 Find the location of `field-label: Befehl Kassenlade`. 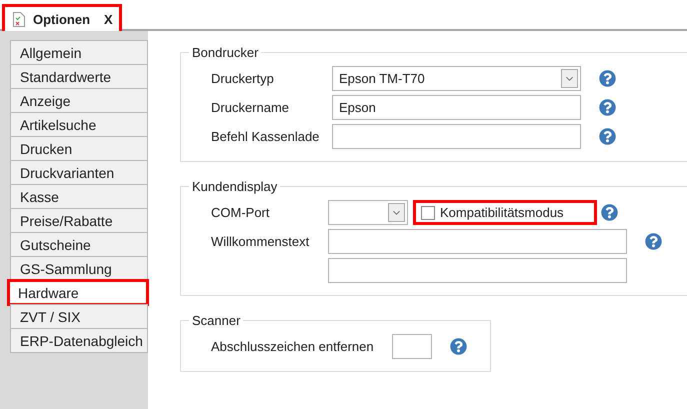

field-label: Befehl Kassenlade is located at coordinates (265, 136).